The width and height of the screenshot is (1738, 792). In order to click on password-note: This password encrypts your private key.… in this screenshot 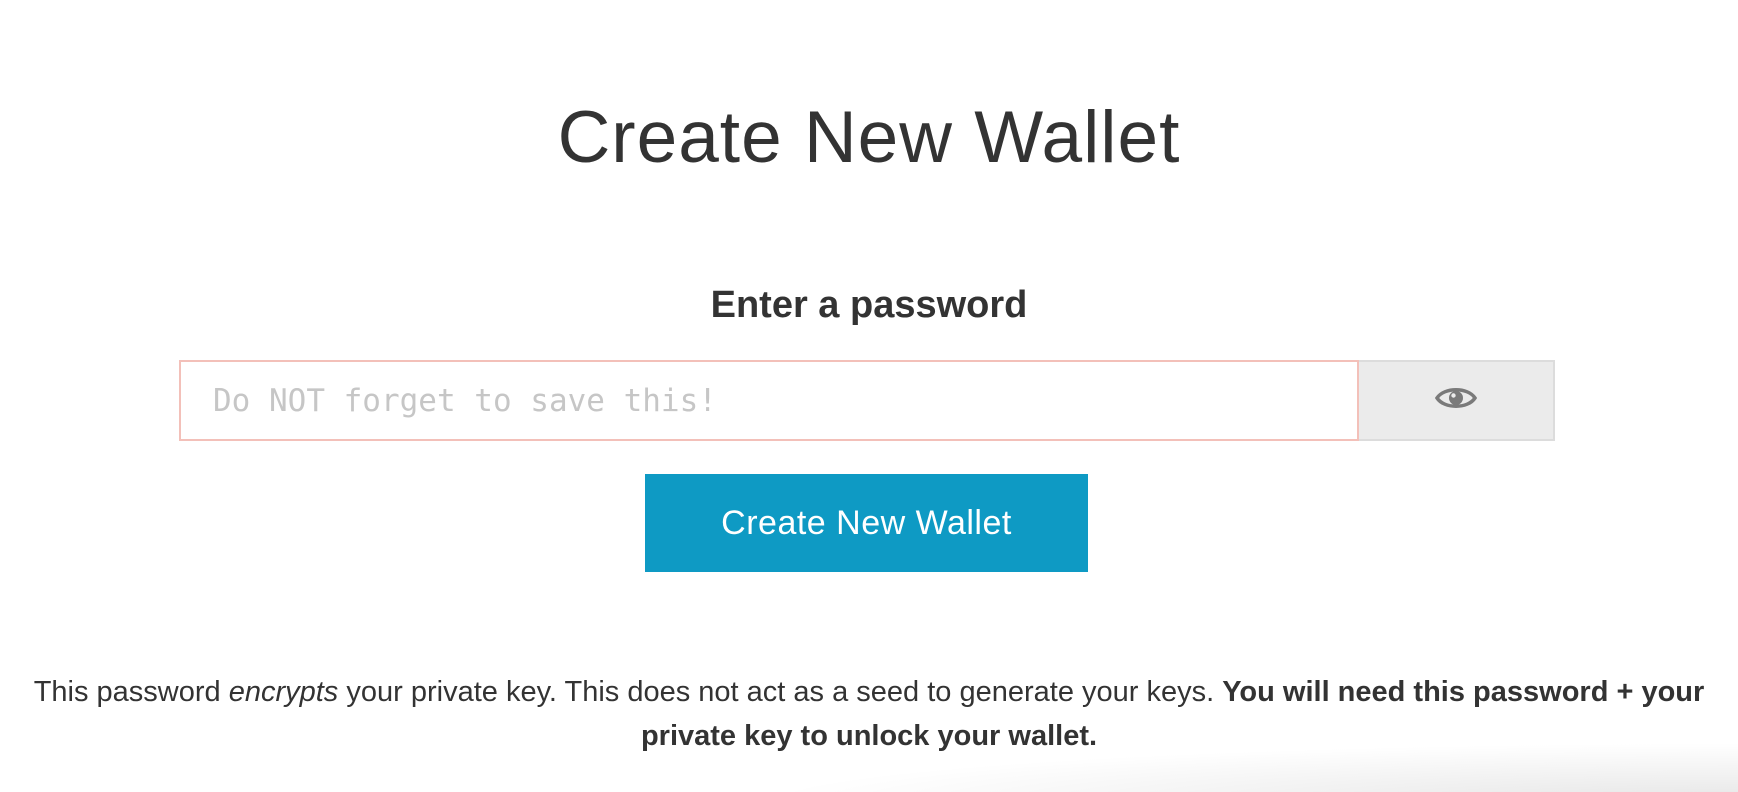, I will do `click(869, 714)`.